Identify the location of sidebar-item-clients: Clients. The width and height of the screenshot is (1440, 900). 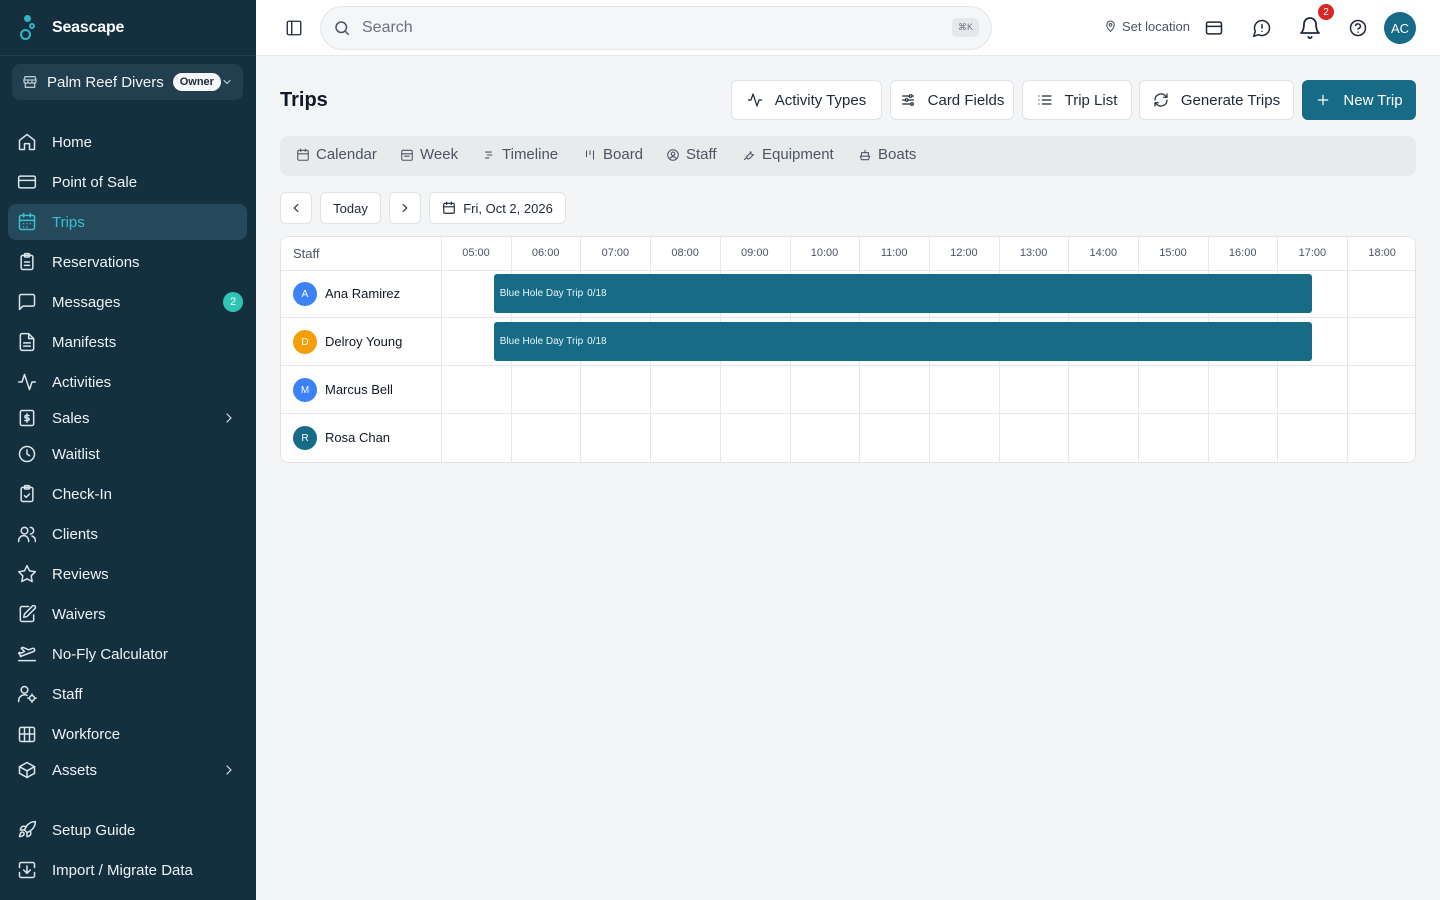
(127, 534).